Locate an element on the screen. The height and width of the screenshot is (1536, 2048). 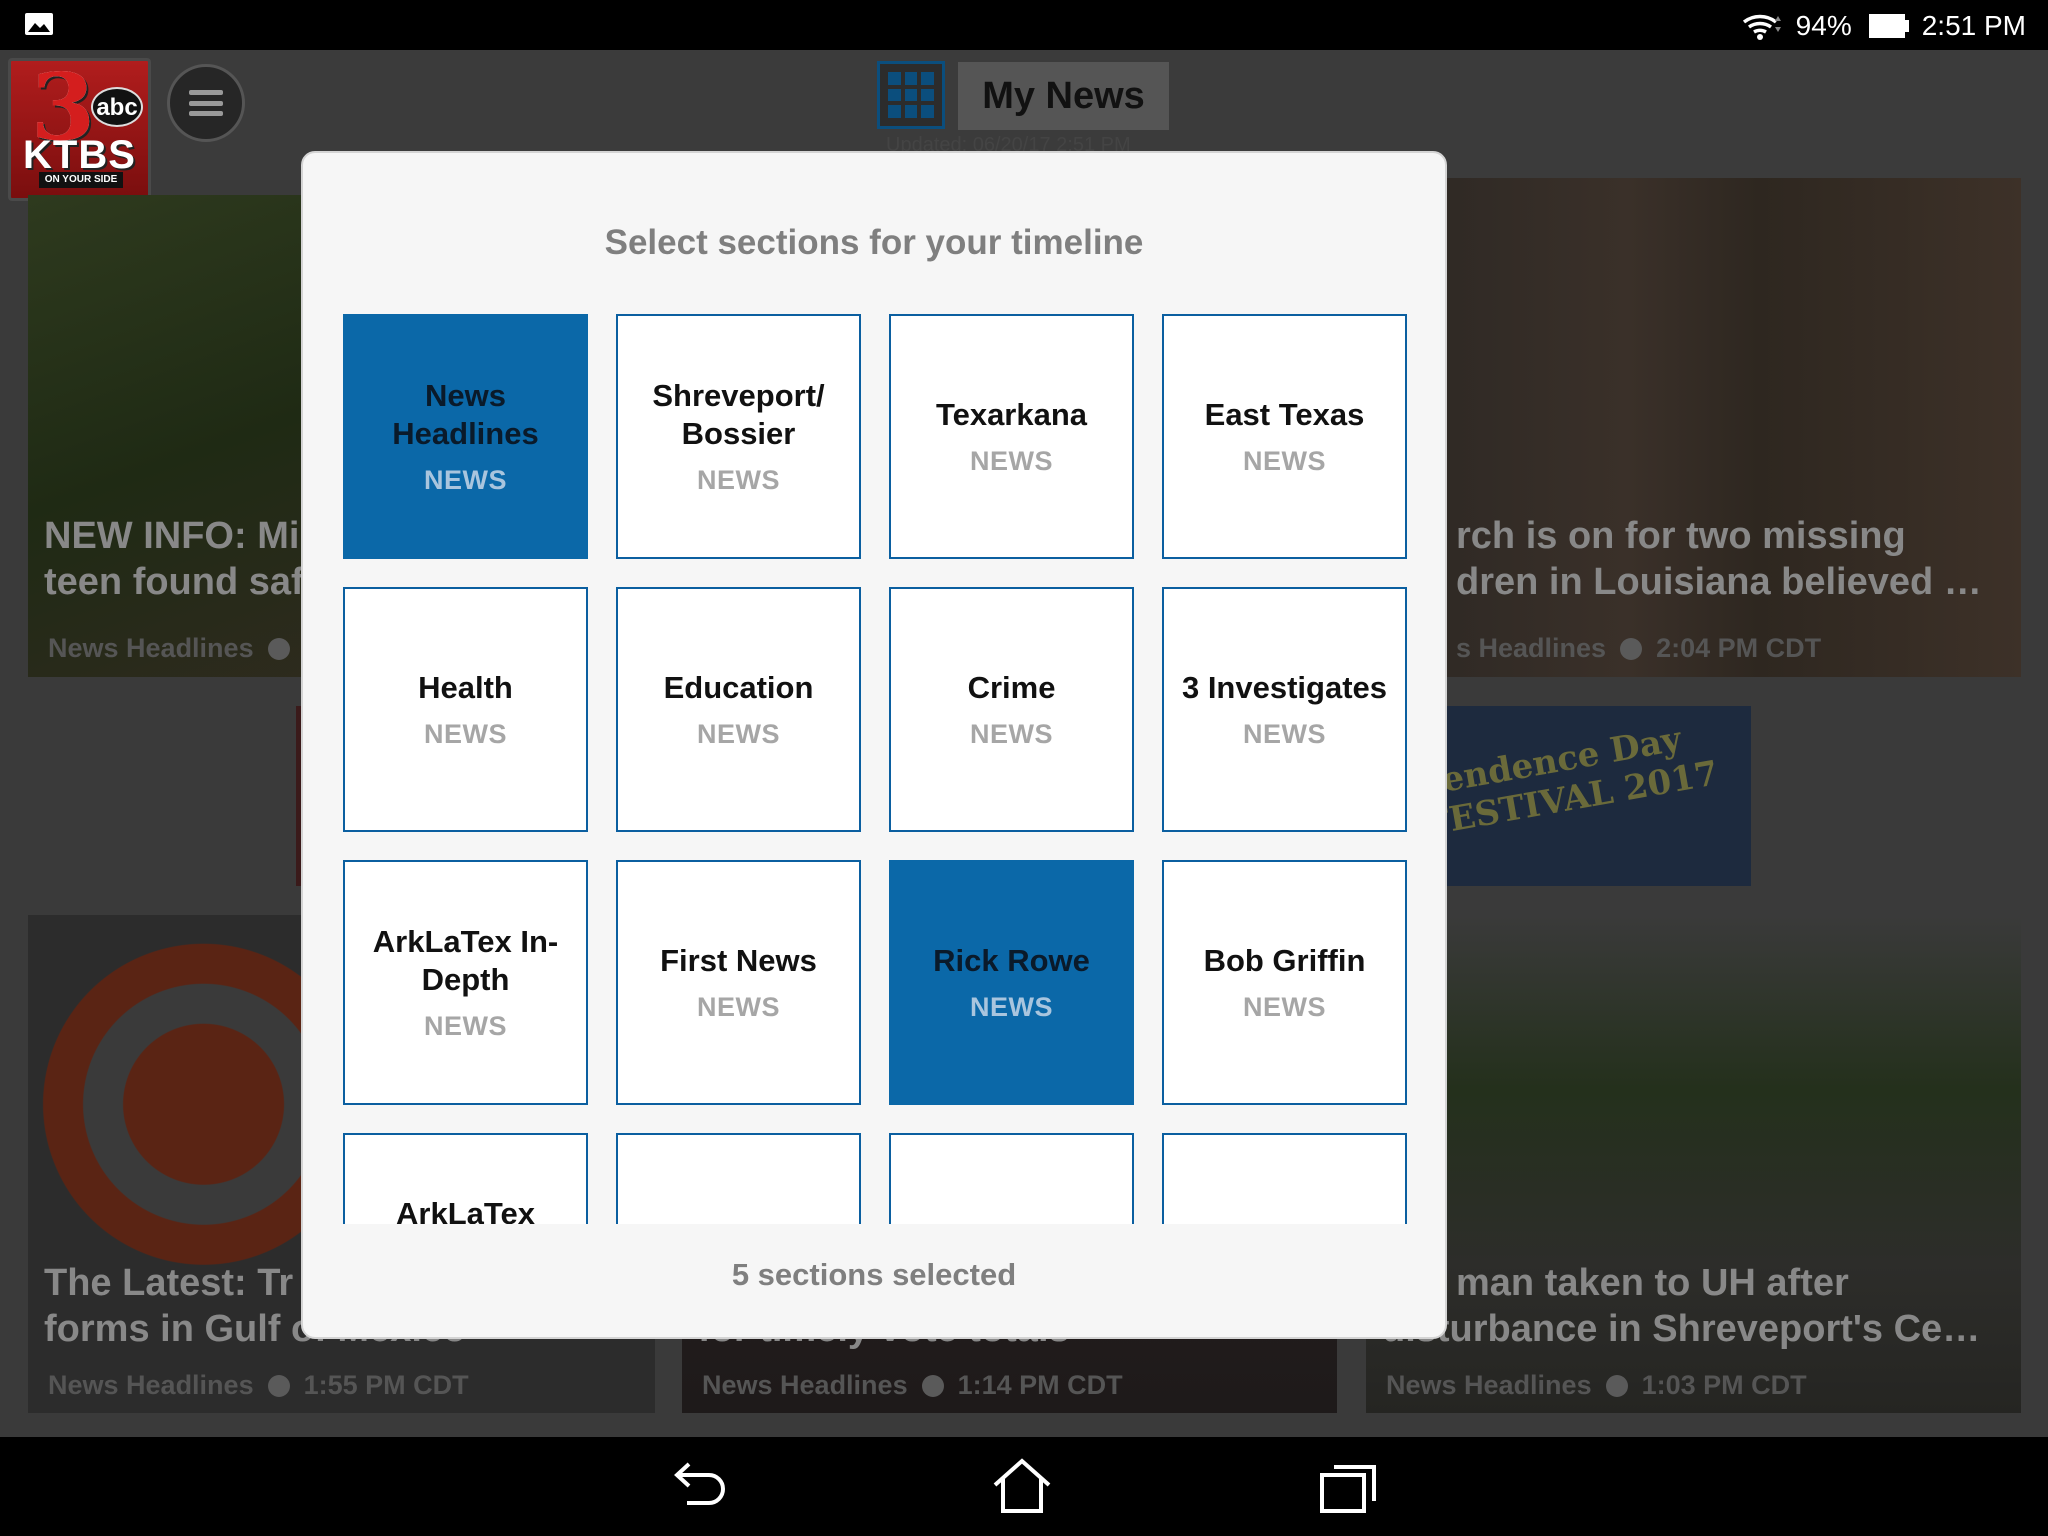
section-tile-name: Health is located at coordinates (465, 687).